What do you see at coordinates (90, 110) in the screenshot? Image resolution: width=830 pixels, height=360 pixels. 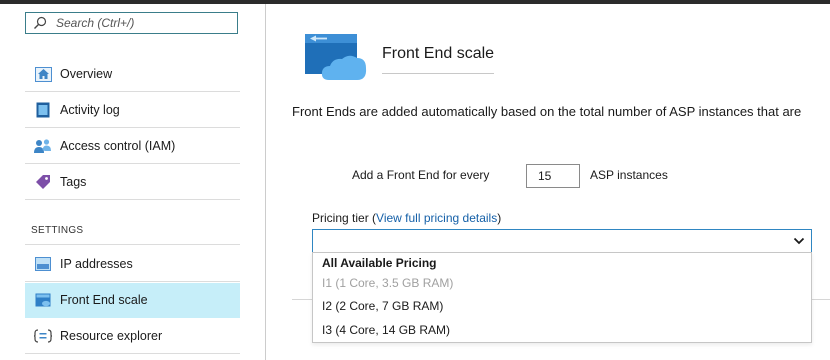 I see `sidebar-item-label: Activity log` at bounding box center [90, 110].